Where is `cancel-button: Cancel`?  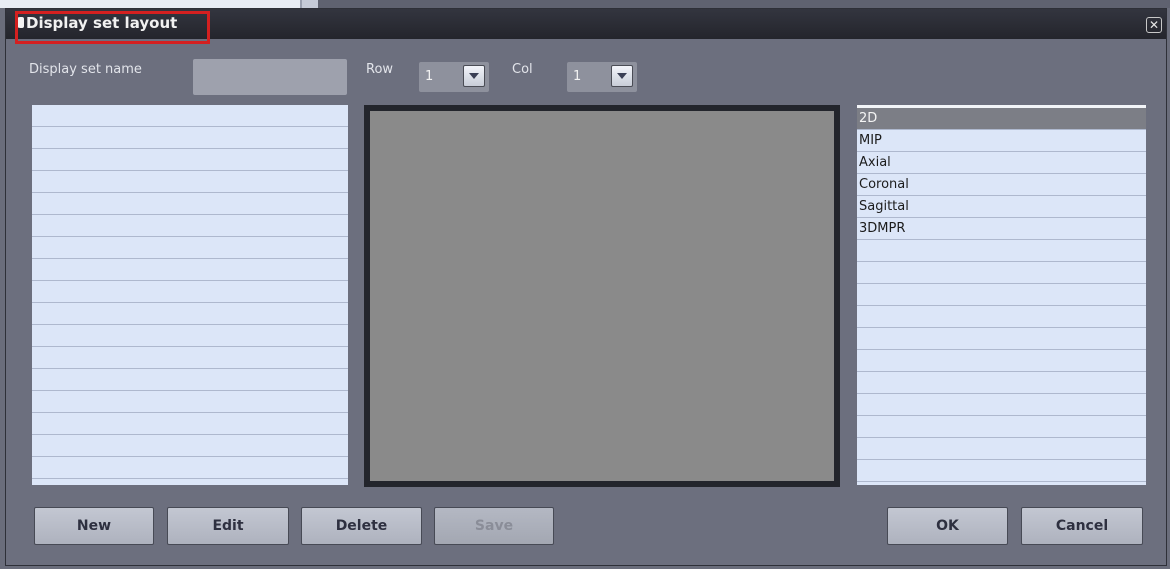 cancel-button: Cancel is located at coordinates (1082, 526).